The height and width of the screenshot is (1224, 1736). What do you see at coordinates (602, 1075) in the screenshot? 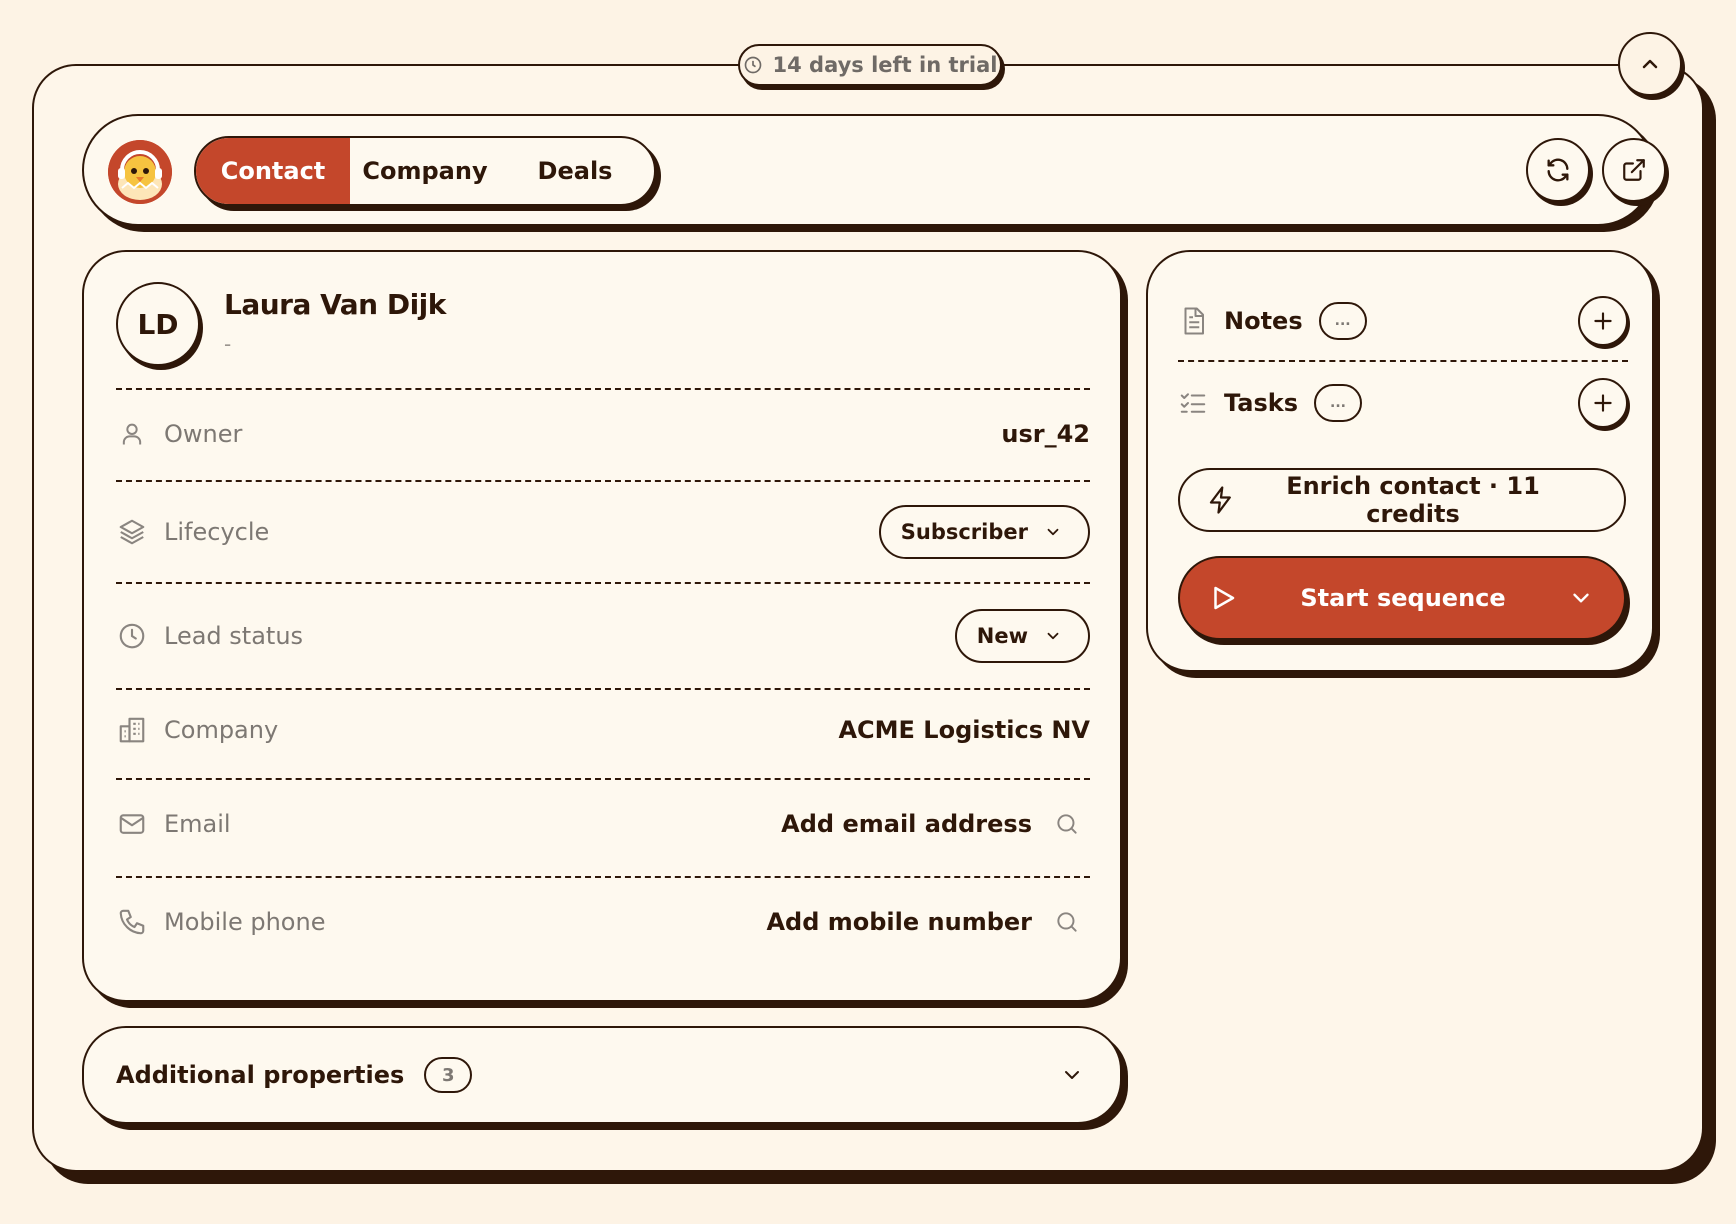
I see `additional-properties-toggle: Additional properties 3` at bounding box center [602, 1075].